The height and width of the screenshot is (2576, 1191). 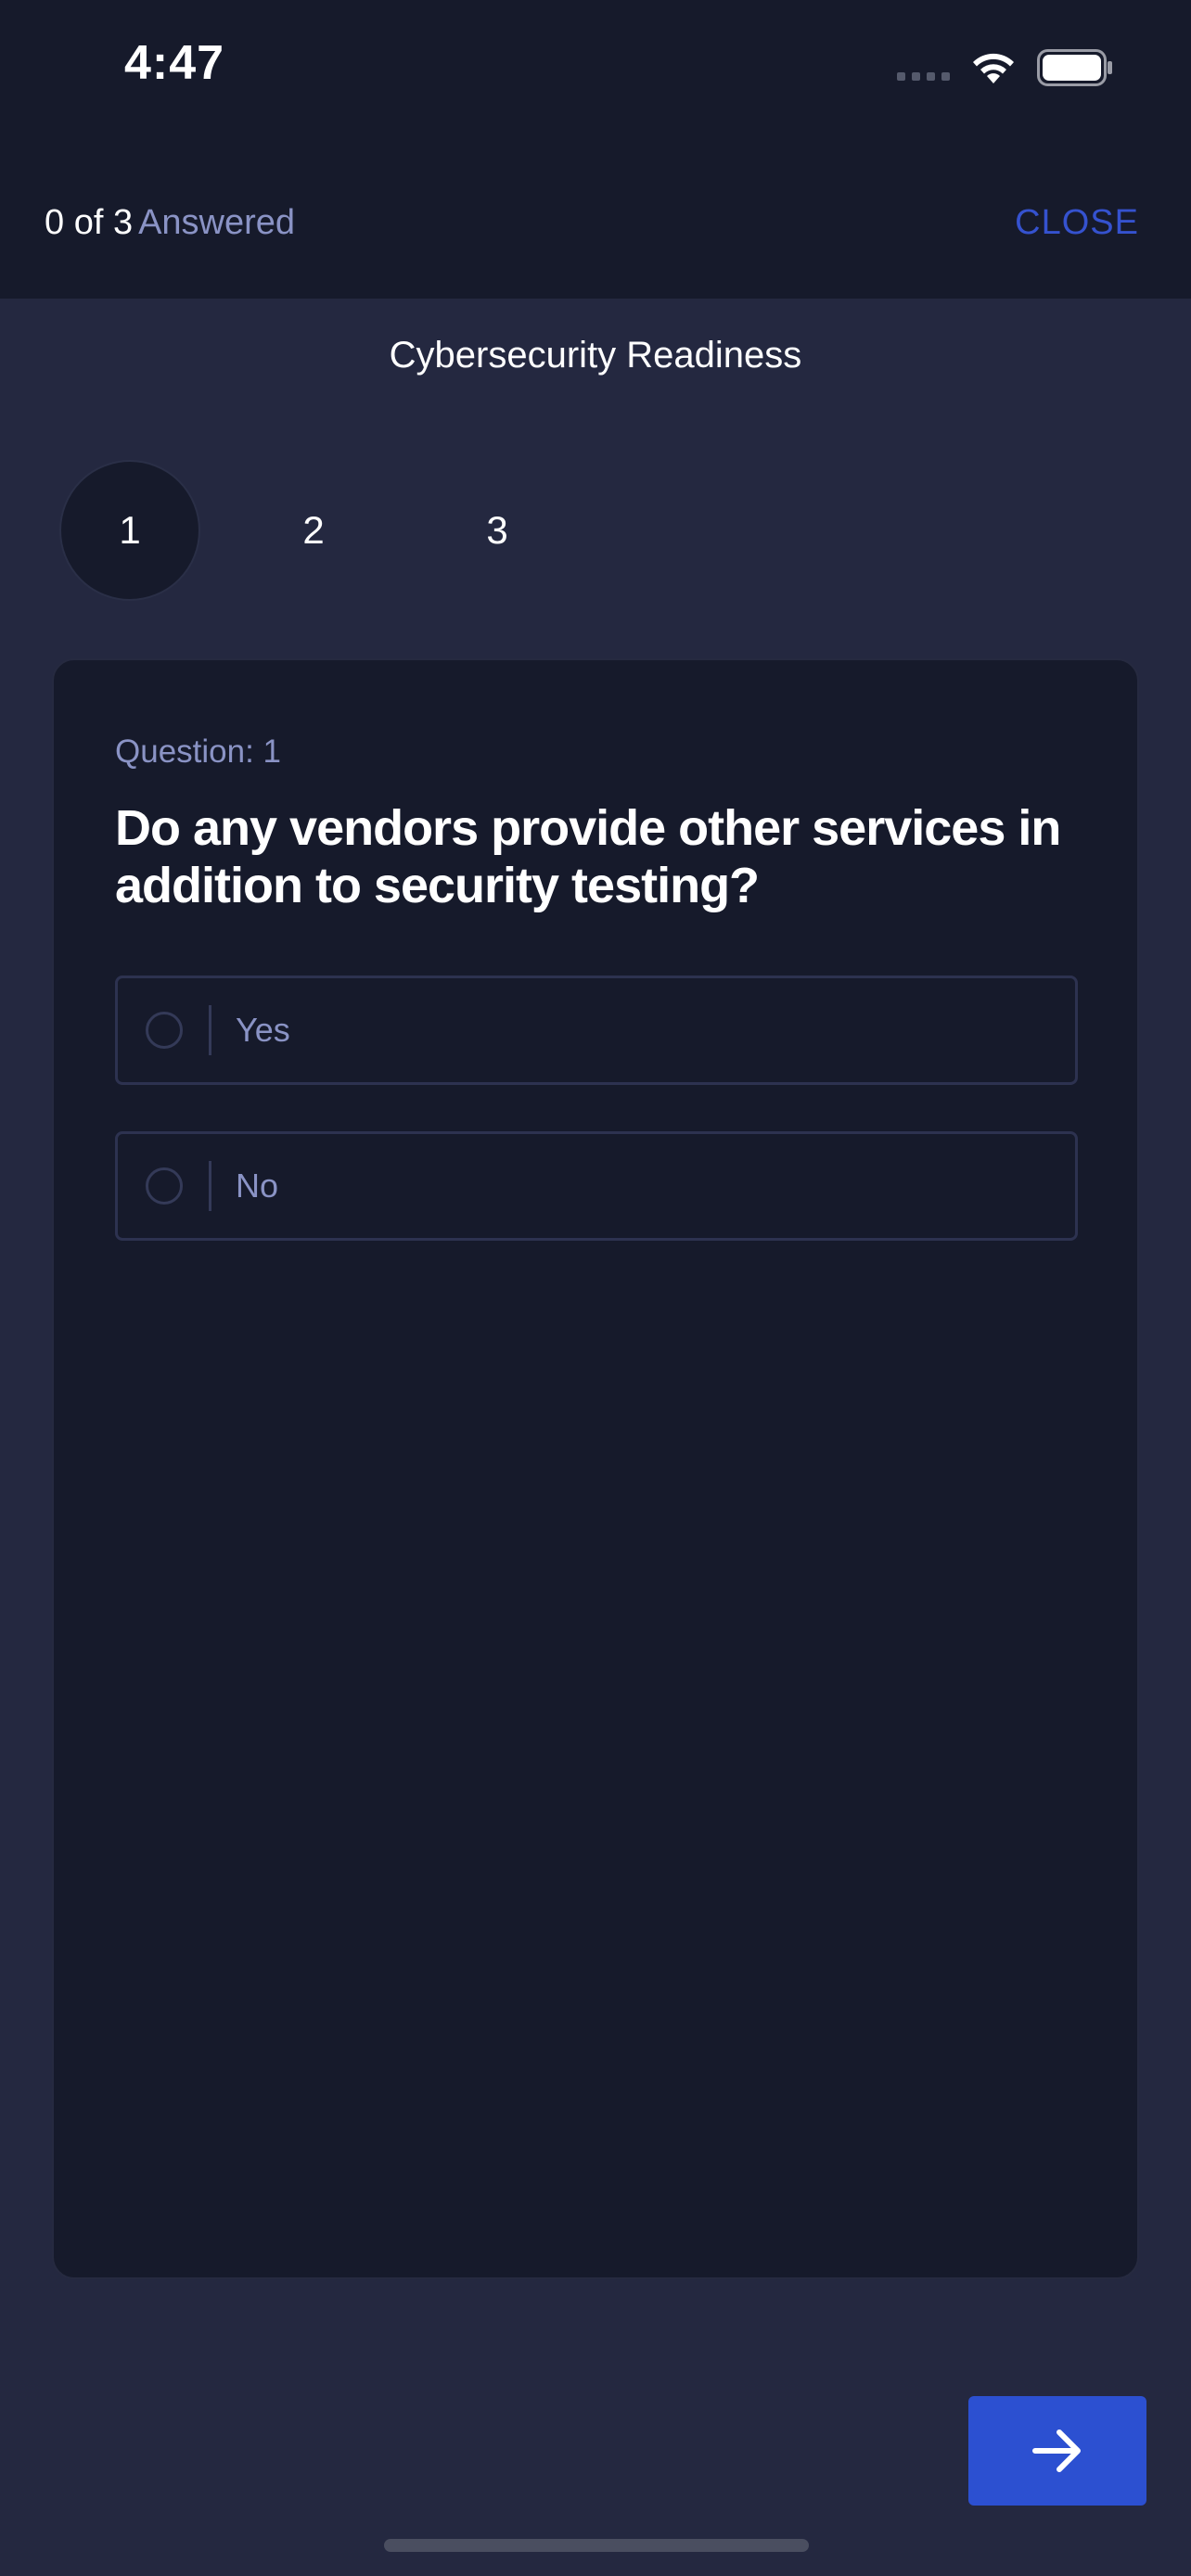 I want to click on arrow-right-icon, so click(x=1056, y=2450).